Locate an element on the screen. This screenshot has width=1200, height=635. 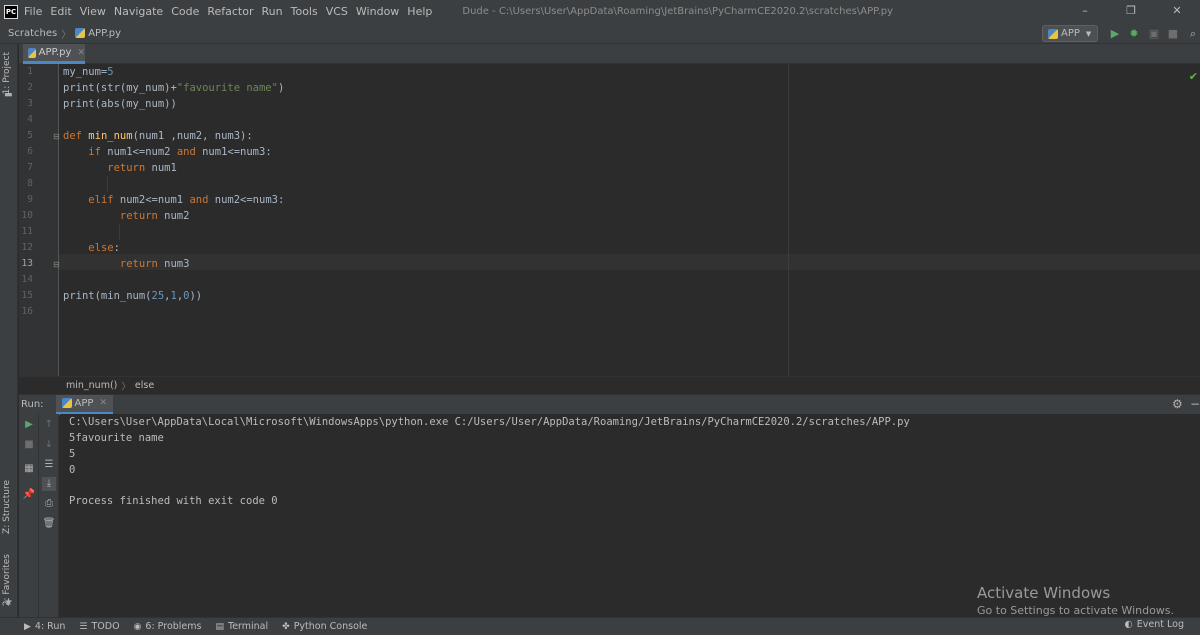
inspection-ok-icon: ✔ is located at coordinates (1193, 76).